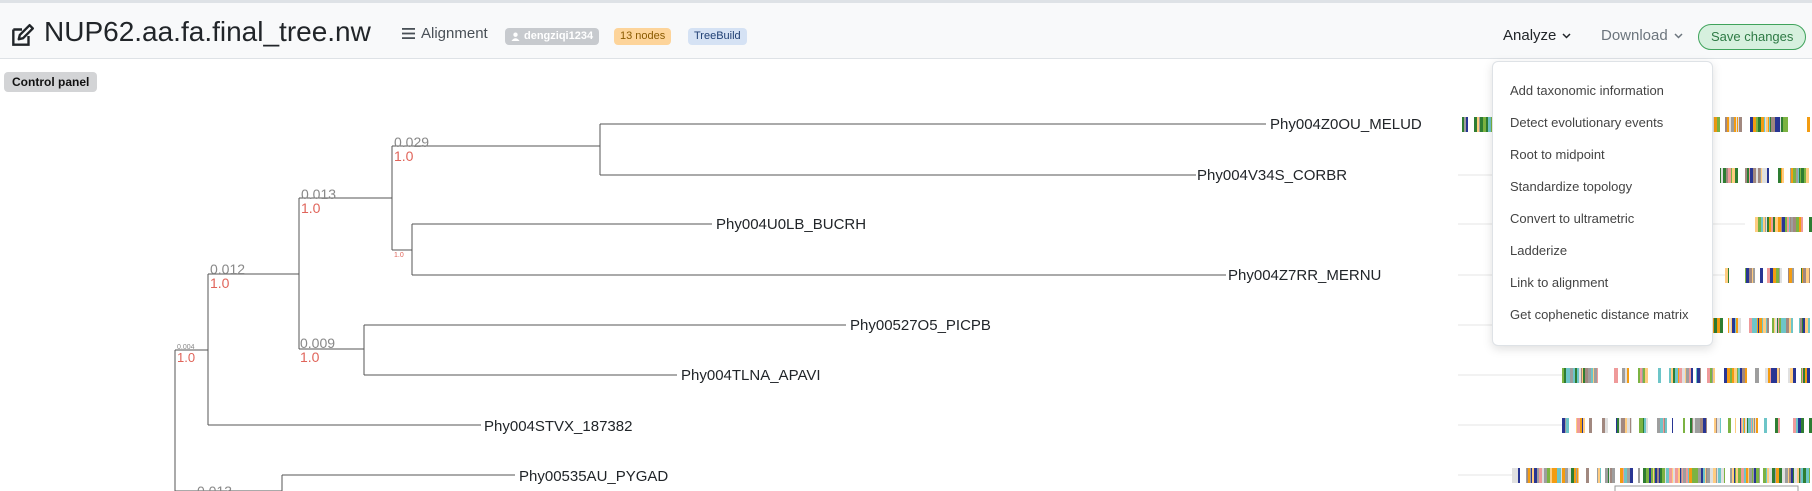 The width and height of the screenshot is (1812, 491). Describe the element at coordinates (1599, 314) in the screenshot. I see `menu-item-get-cophenetic-distance-matrix: Get cophenetic distance matrix` at that location.